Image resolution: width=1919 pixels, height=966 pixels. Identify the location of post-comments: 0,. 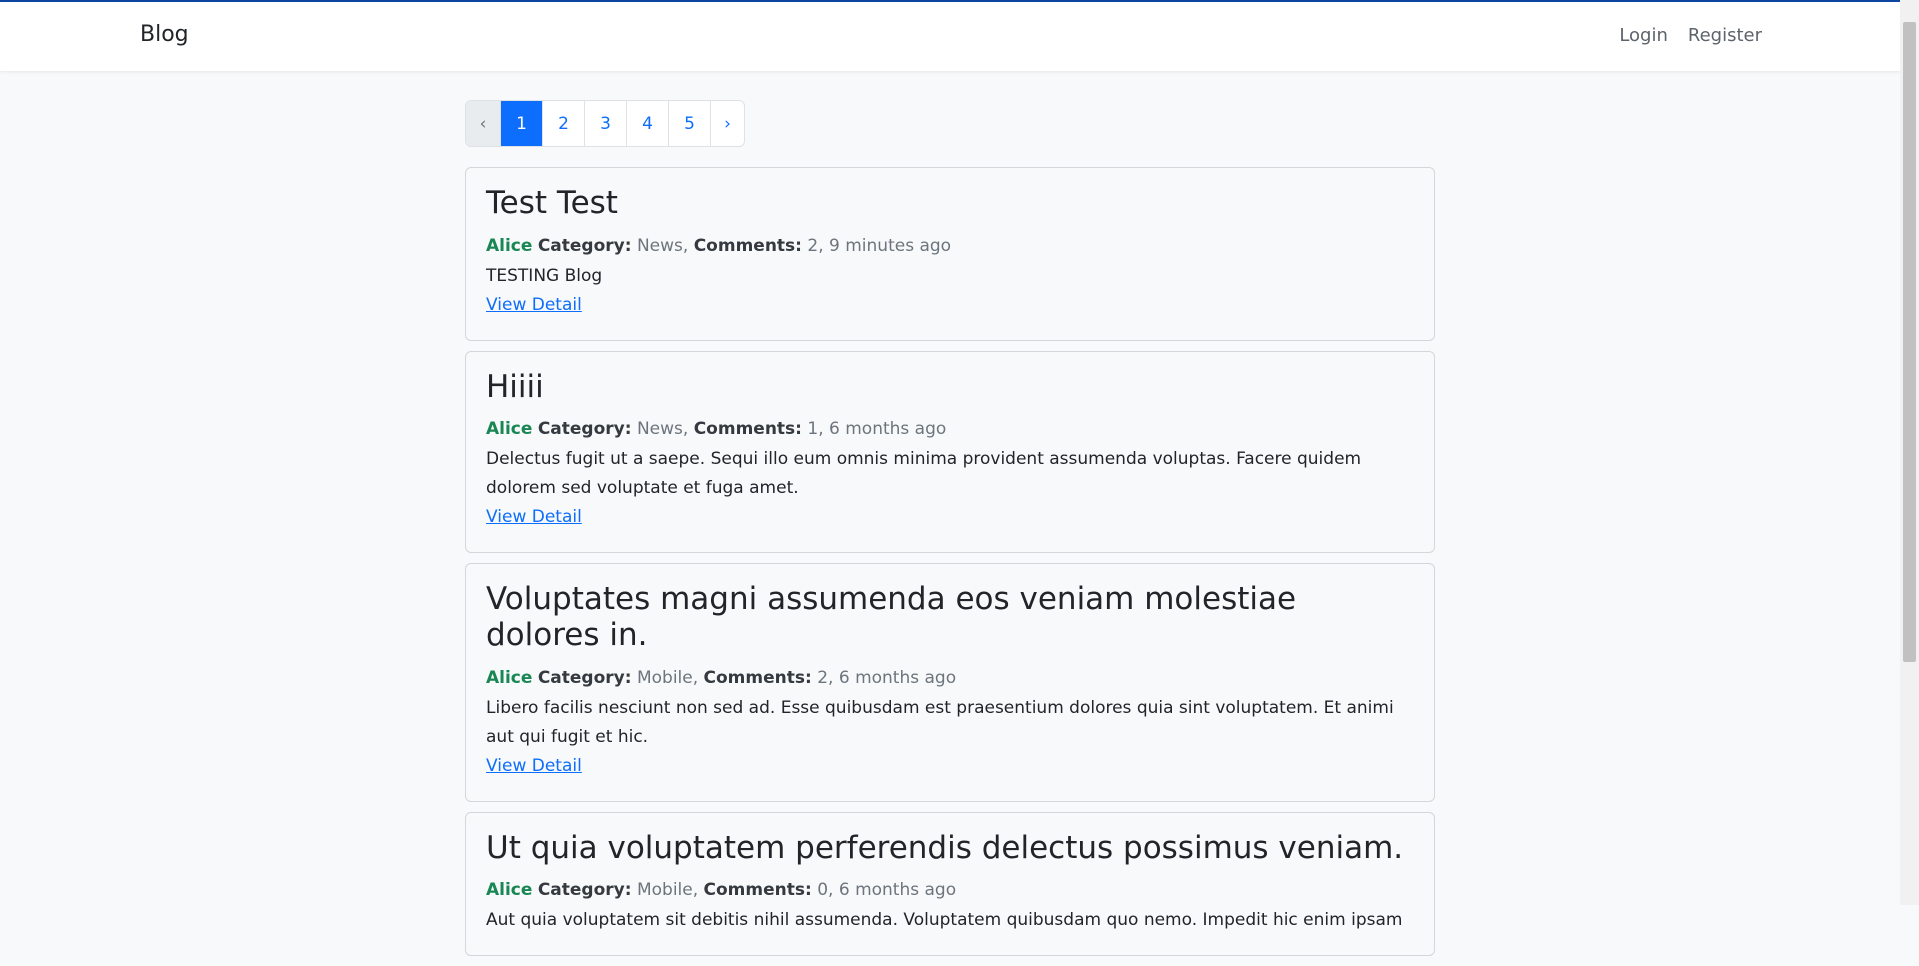
(825, 890).